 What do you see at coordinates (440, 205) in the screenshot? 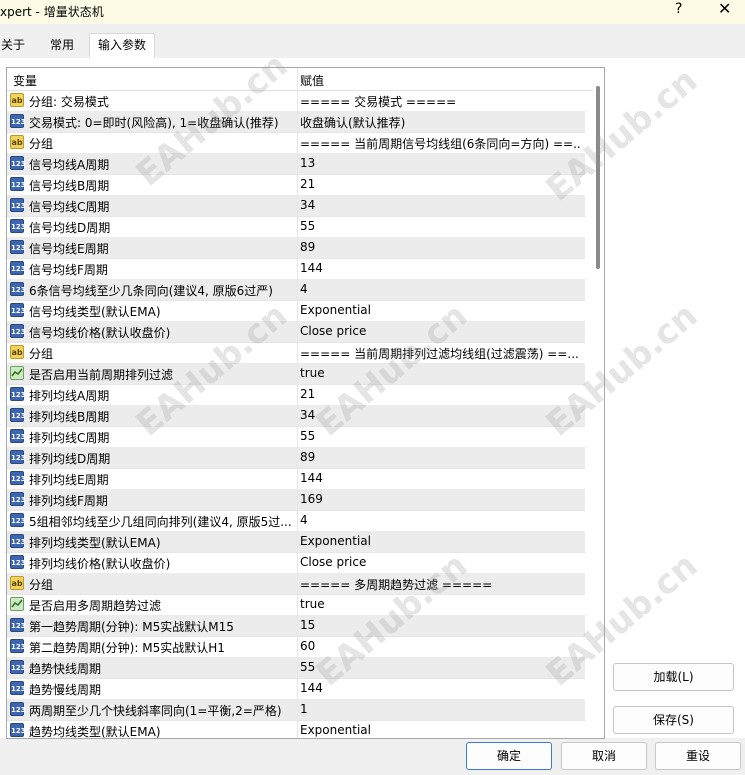
I see `parameter-value: 34` at bounding box center [440, 205].